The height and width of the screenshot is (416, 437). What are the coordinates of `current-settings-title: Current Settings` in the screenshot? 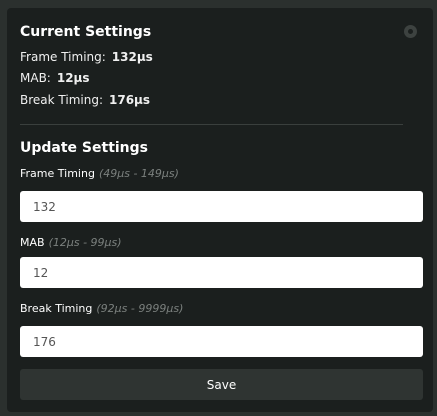 It's located at (86, 32).